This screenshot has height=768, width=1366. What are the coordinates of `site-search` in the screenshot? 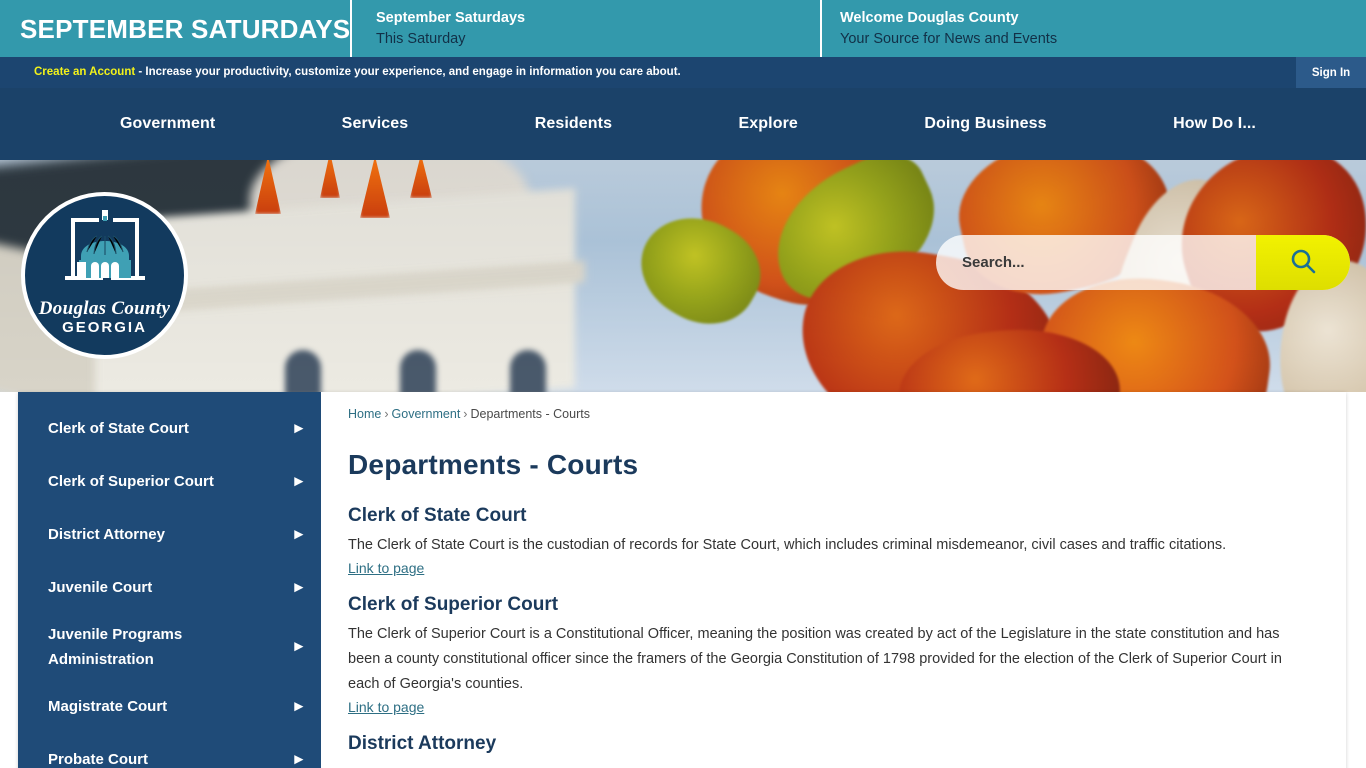 It's located at (1143, 262).